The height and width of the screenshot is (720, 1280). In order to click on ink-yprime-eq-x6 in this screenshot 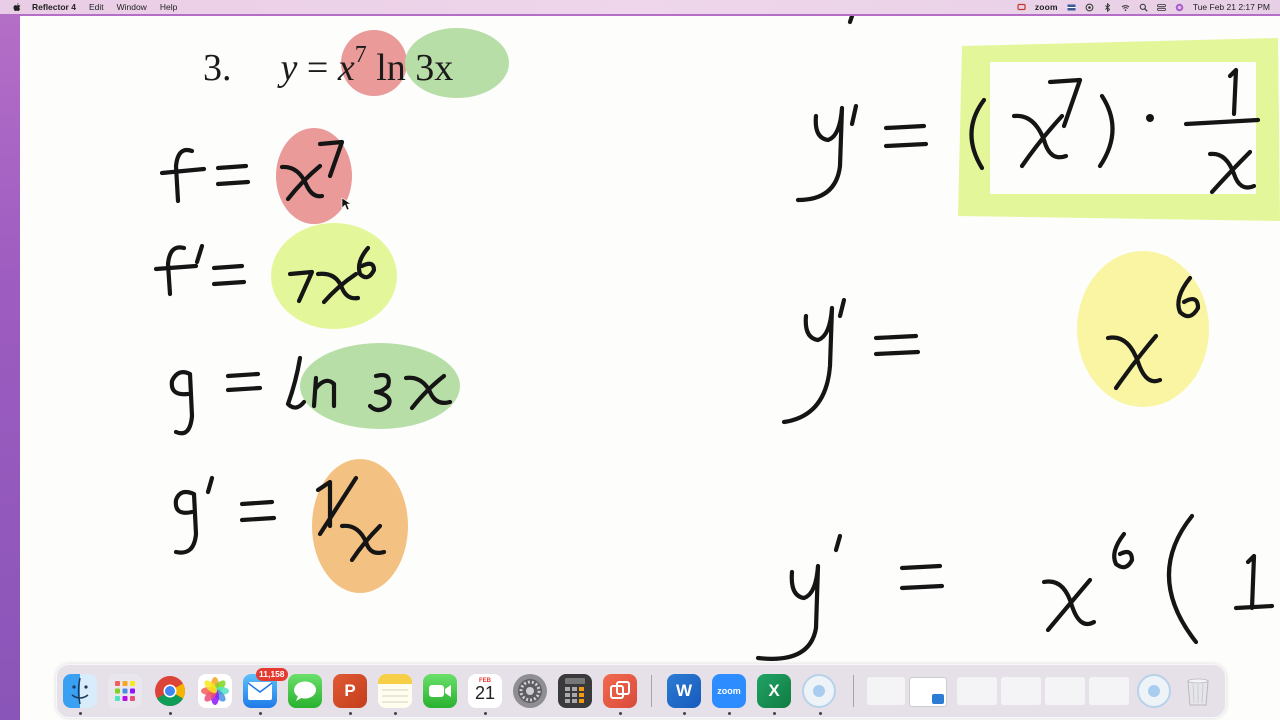, I will do `click(991, 350)`.